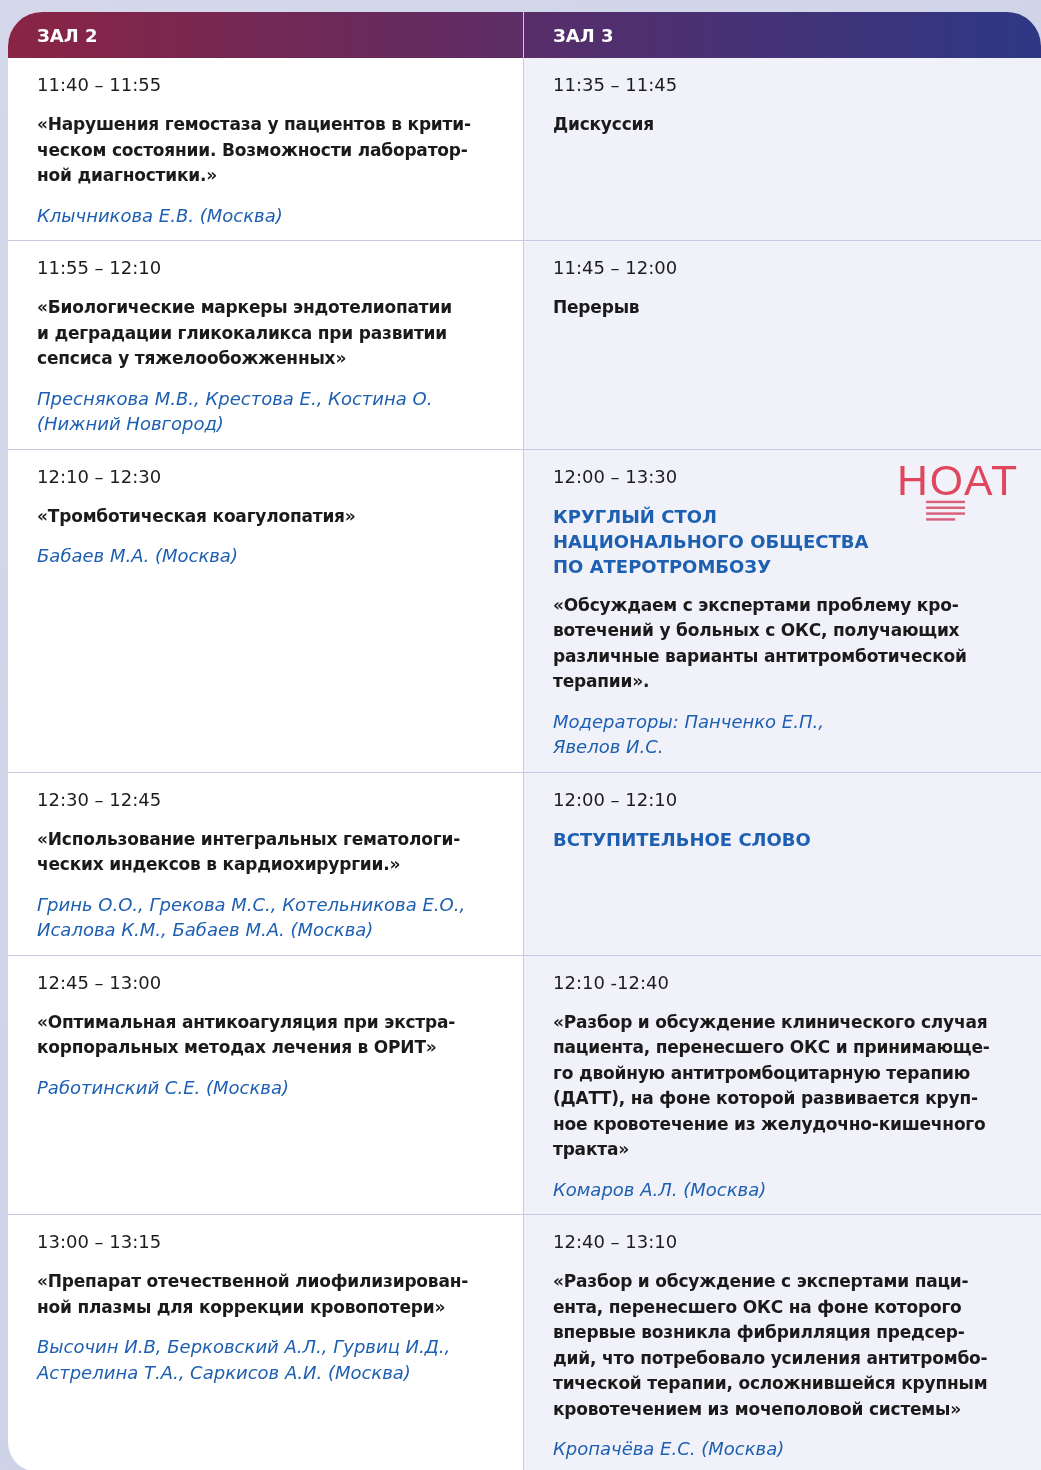  Describe the element at coordinates (99, 85) in the screenshot. I see `time-label: 11:40 – 11:55` at that location.